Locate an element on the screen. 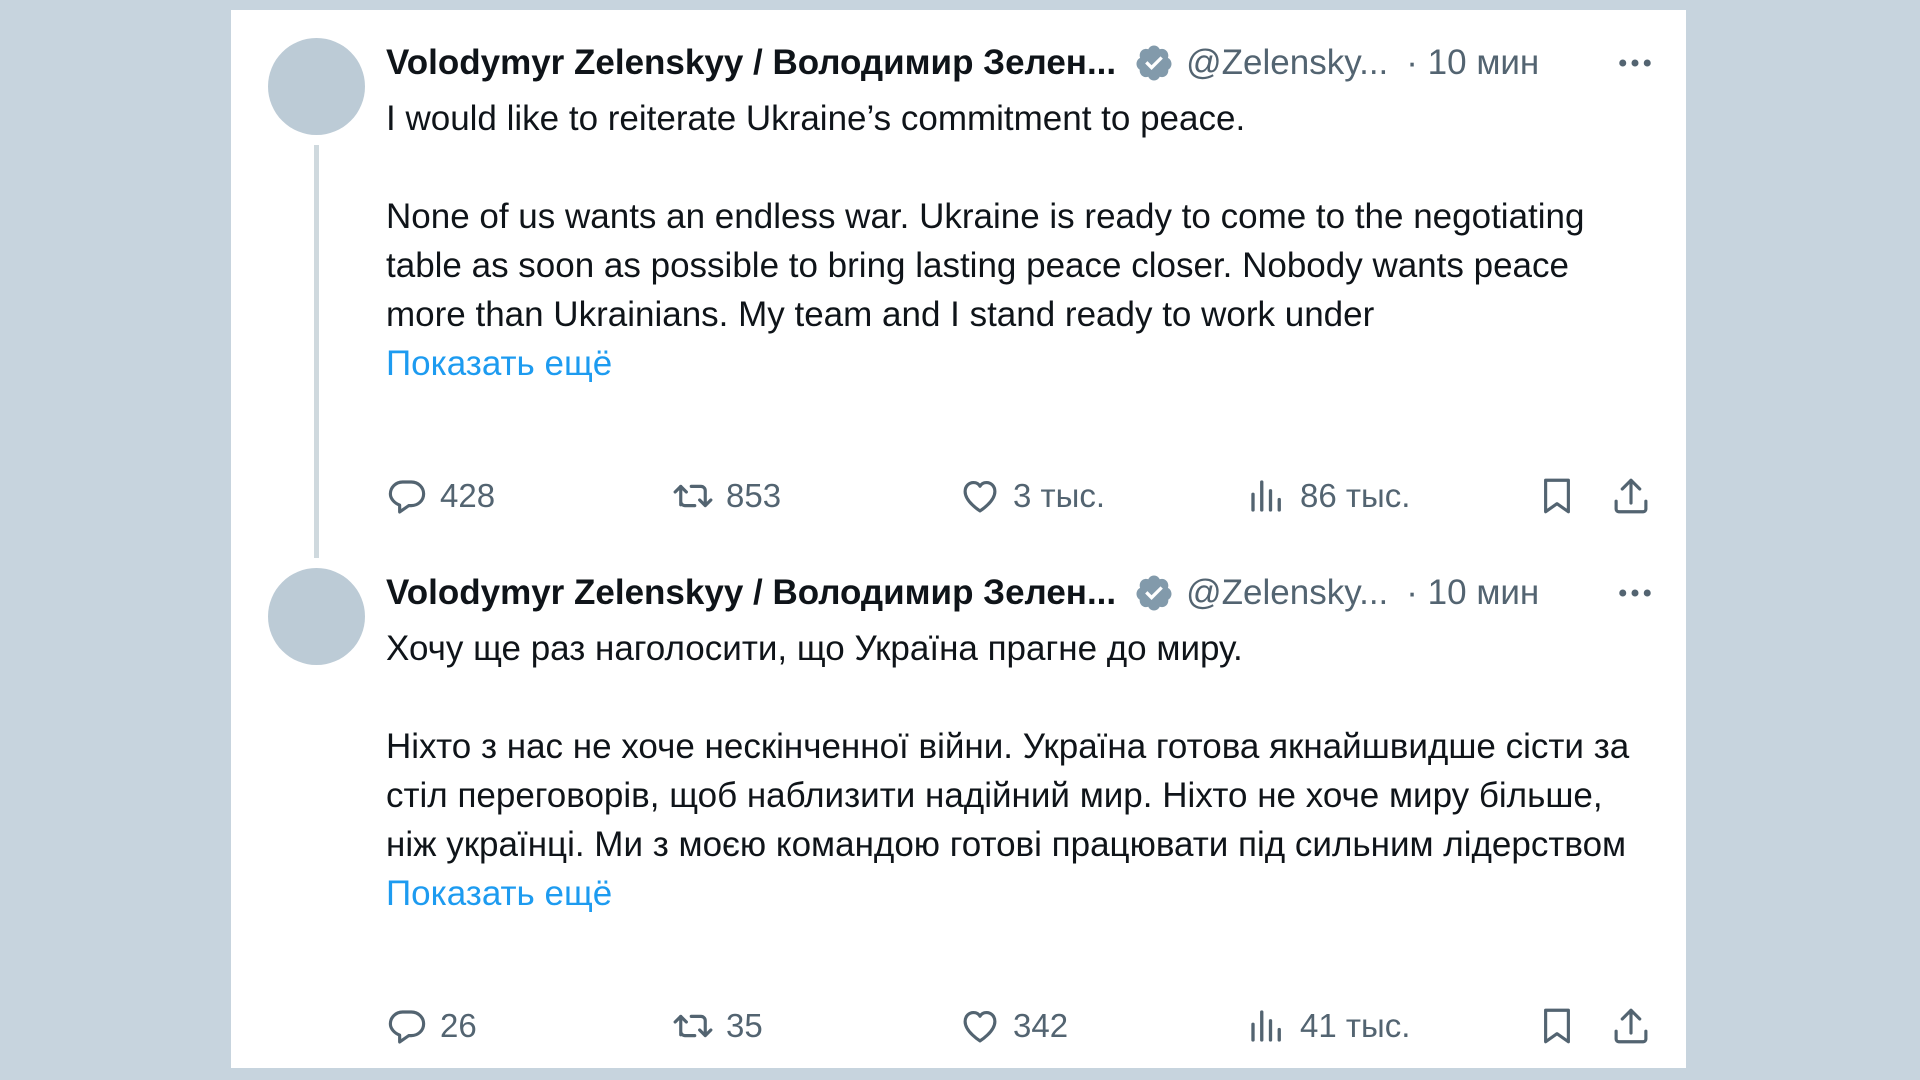 The width and height of the screenshot is (1920, 1080). thread-connector-line is located at coordinates (316, 351).